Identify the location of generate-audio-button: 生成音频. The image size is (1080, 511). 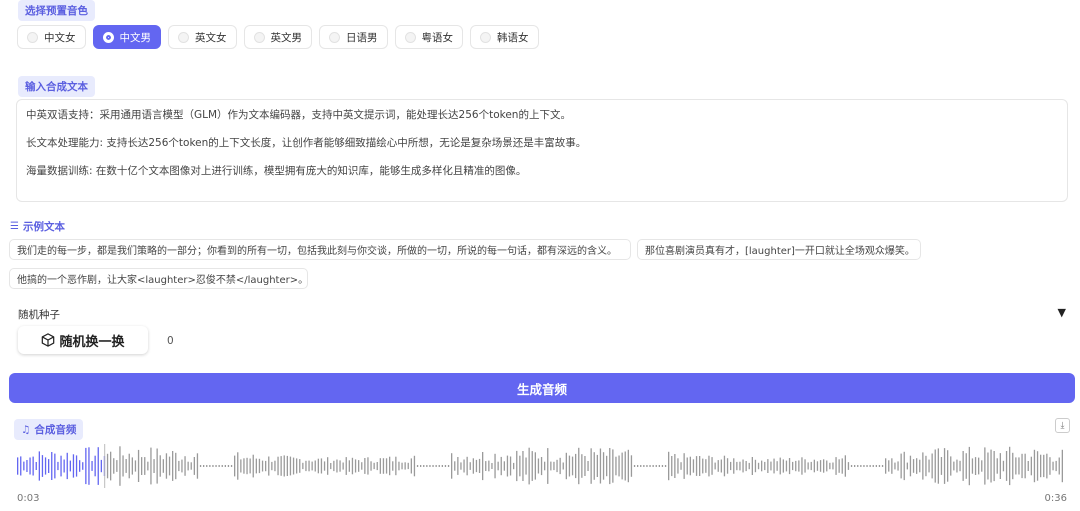
(542, 388).